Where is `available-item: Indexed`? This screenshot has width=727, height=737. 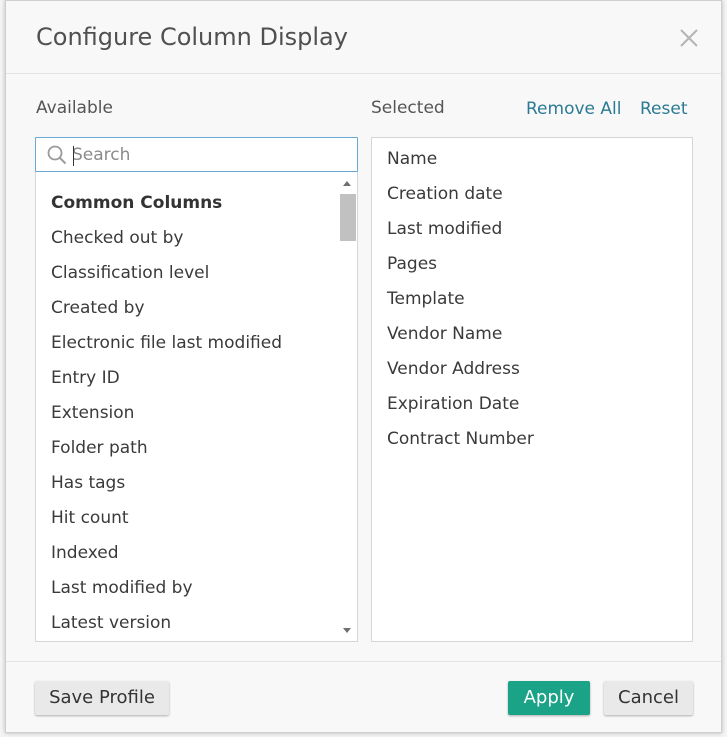 available-item: Indexed is located at coordinates (166, 559).